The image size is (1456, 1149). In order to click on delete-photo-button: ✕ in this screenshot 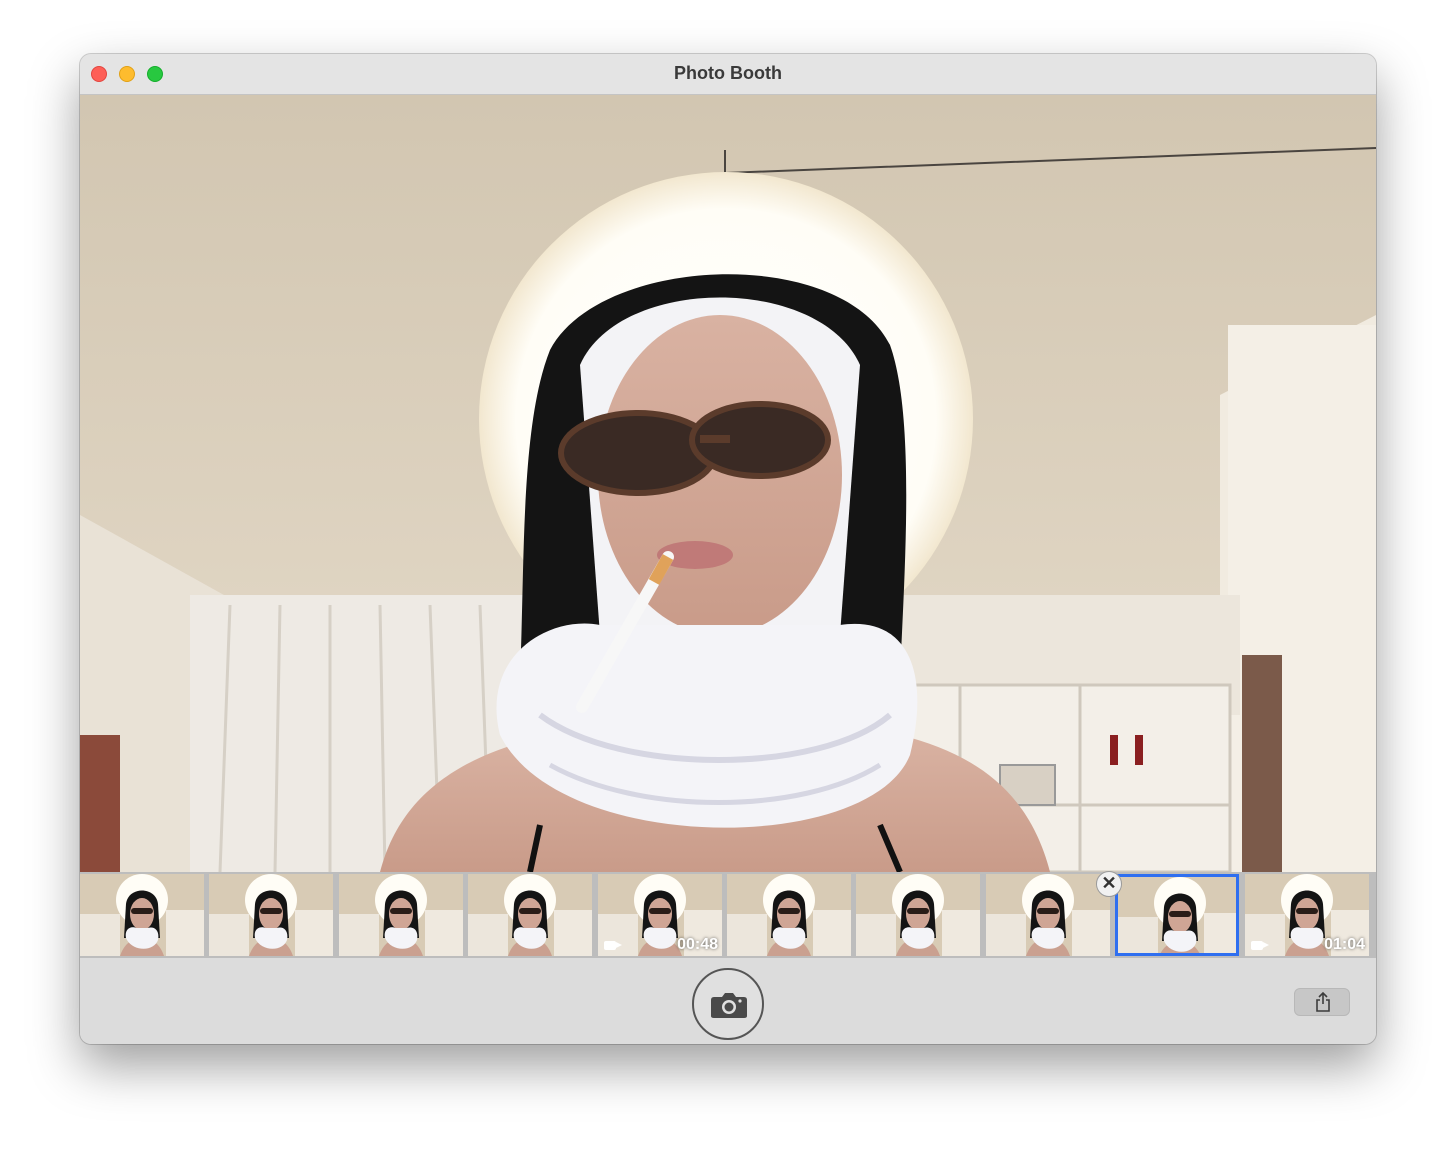, I will do `click(1109, 884)`.